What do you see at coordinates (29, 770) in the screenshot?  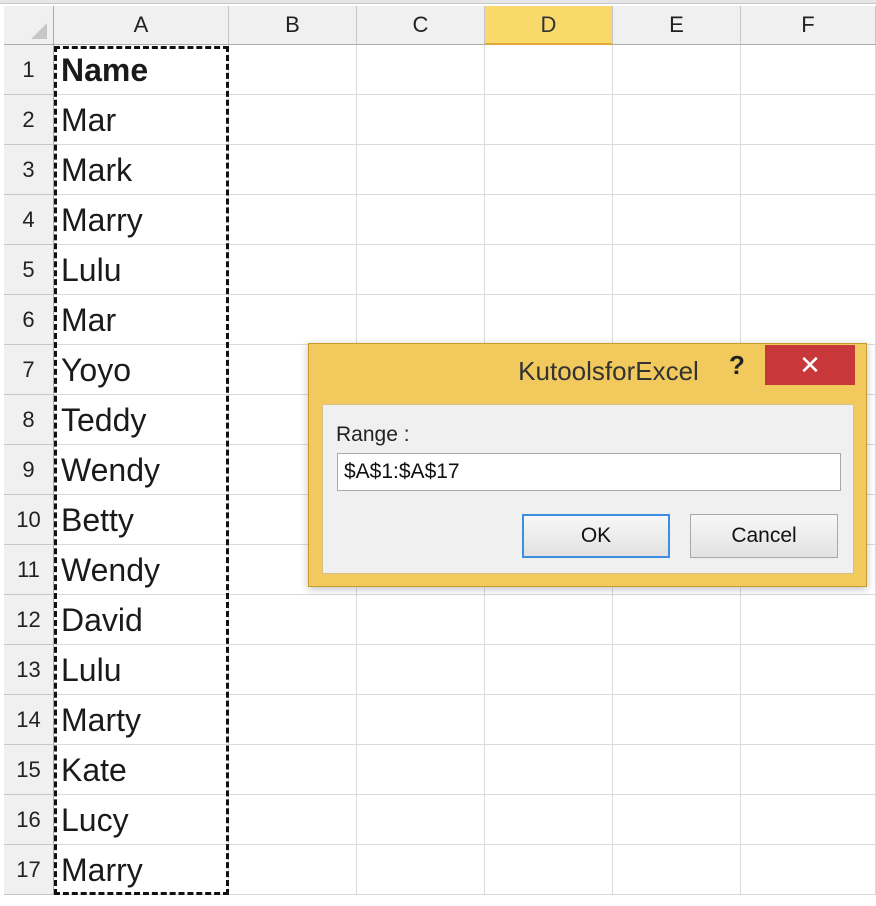 I see `row-header-15: 15` at bounding box center [29, 770].